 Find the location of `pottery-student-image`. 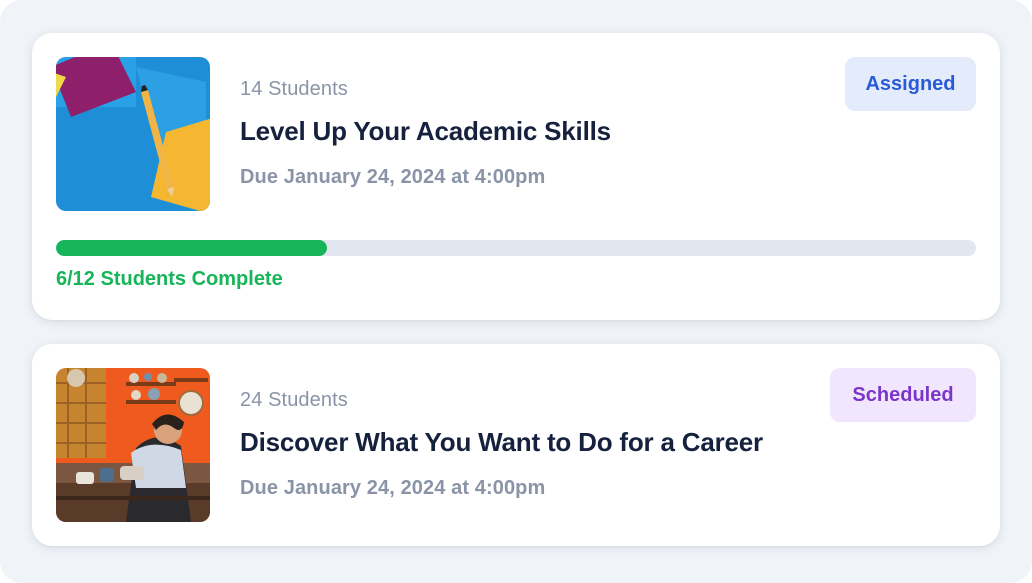

pottery-student-image is located at coordinates (133, 445).